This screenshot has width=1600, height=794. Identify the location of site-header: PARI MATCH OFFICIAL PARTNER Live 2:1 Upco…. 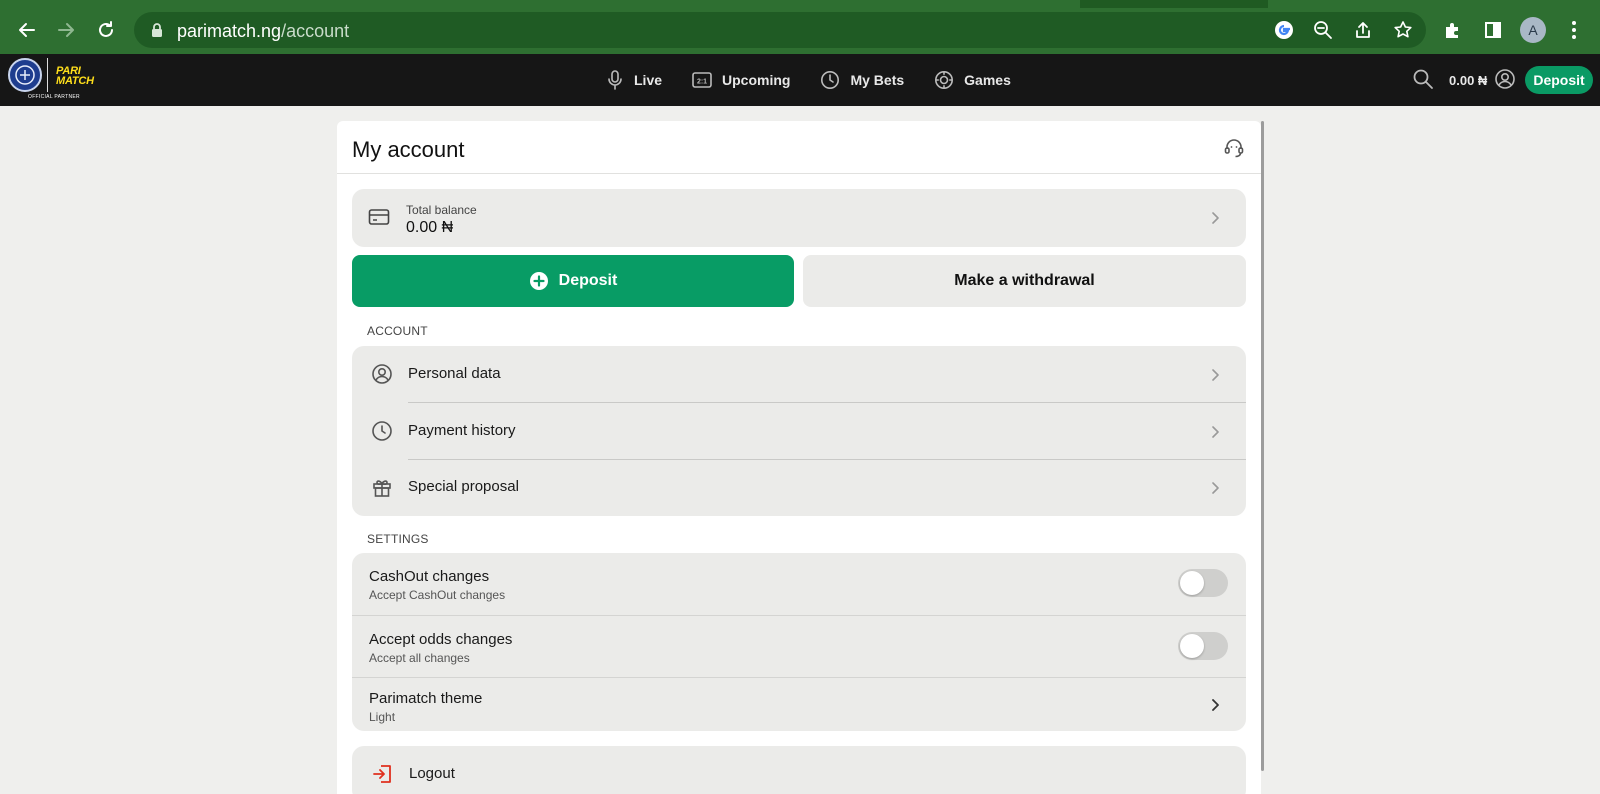
(800, 80).